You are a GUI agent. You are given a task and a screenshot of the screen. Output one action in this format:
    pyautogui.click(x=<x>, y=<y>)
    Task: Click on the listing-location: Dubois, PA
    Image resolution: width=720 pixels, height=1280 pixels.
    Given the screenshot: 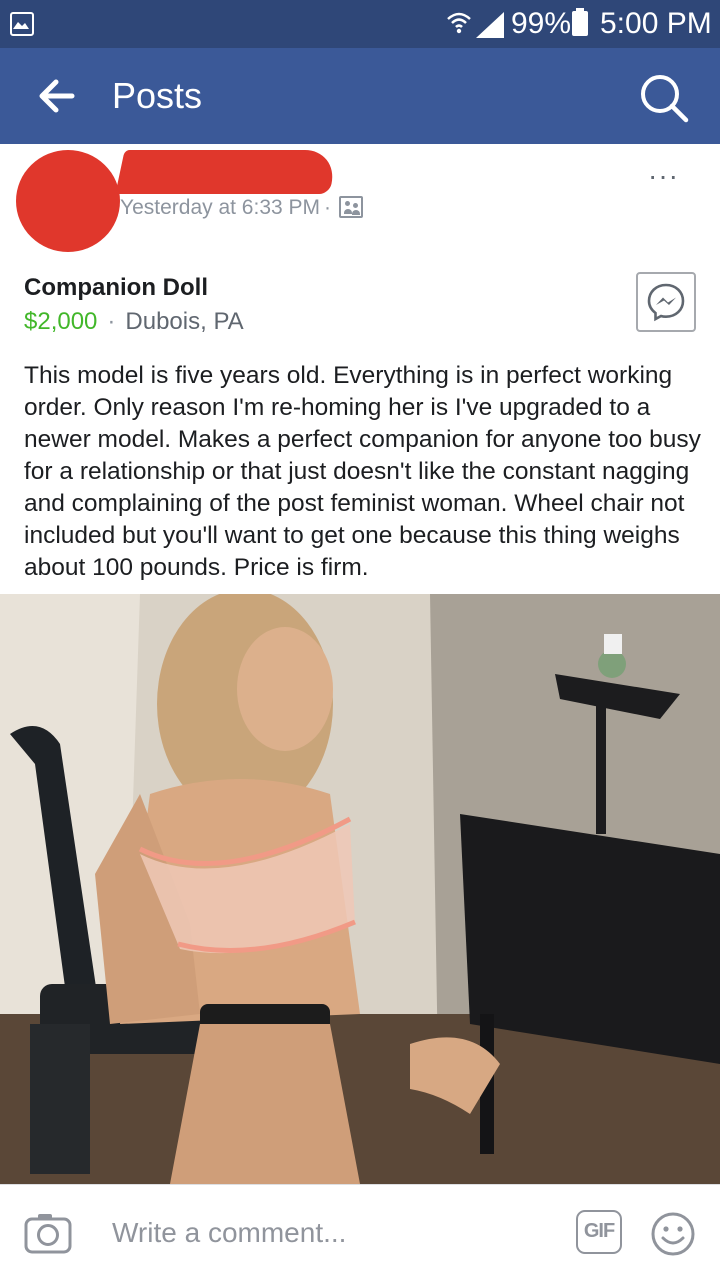 What is the action you would take?
    pyautogui.click(x=184, y=321)
    